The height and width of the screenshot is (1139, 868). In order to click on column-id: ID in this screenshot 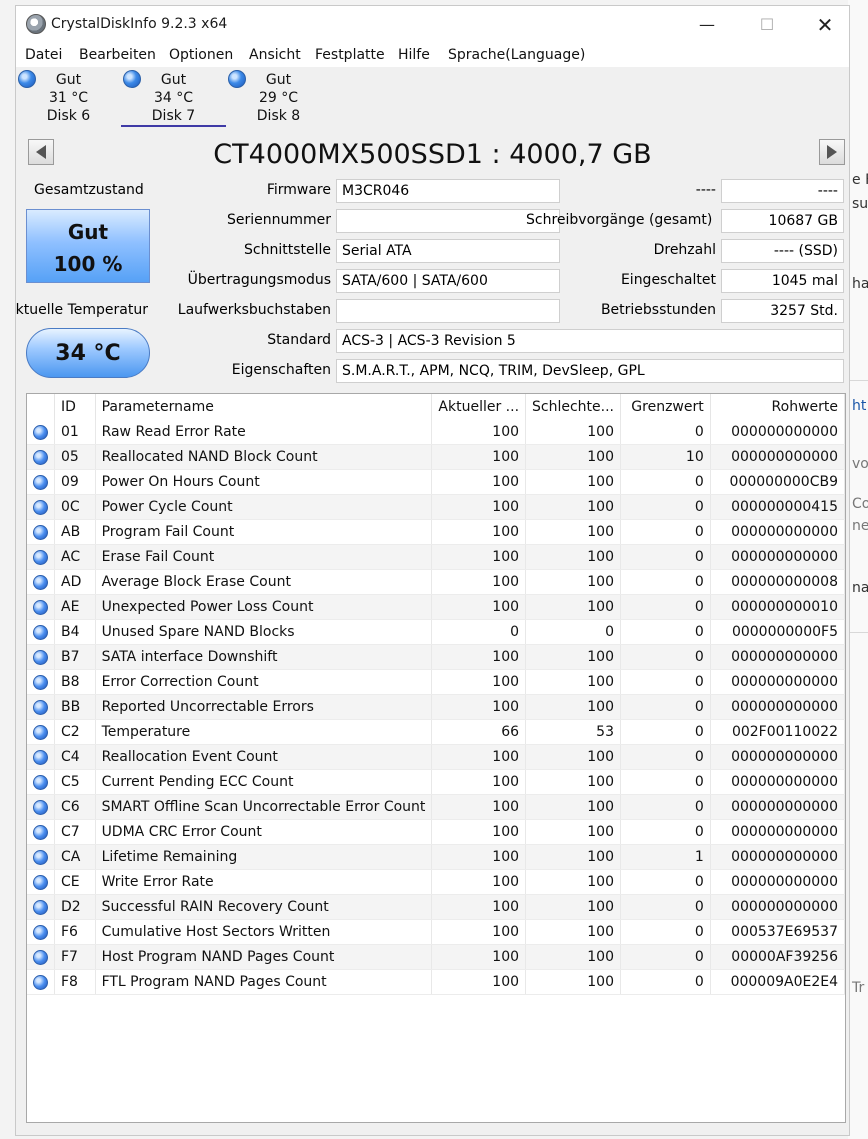, I will do `click(75, 407)`.